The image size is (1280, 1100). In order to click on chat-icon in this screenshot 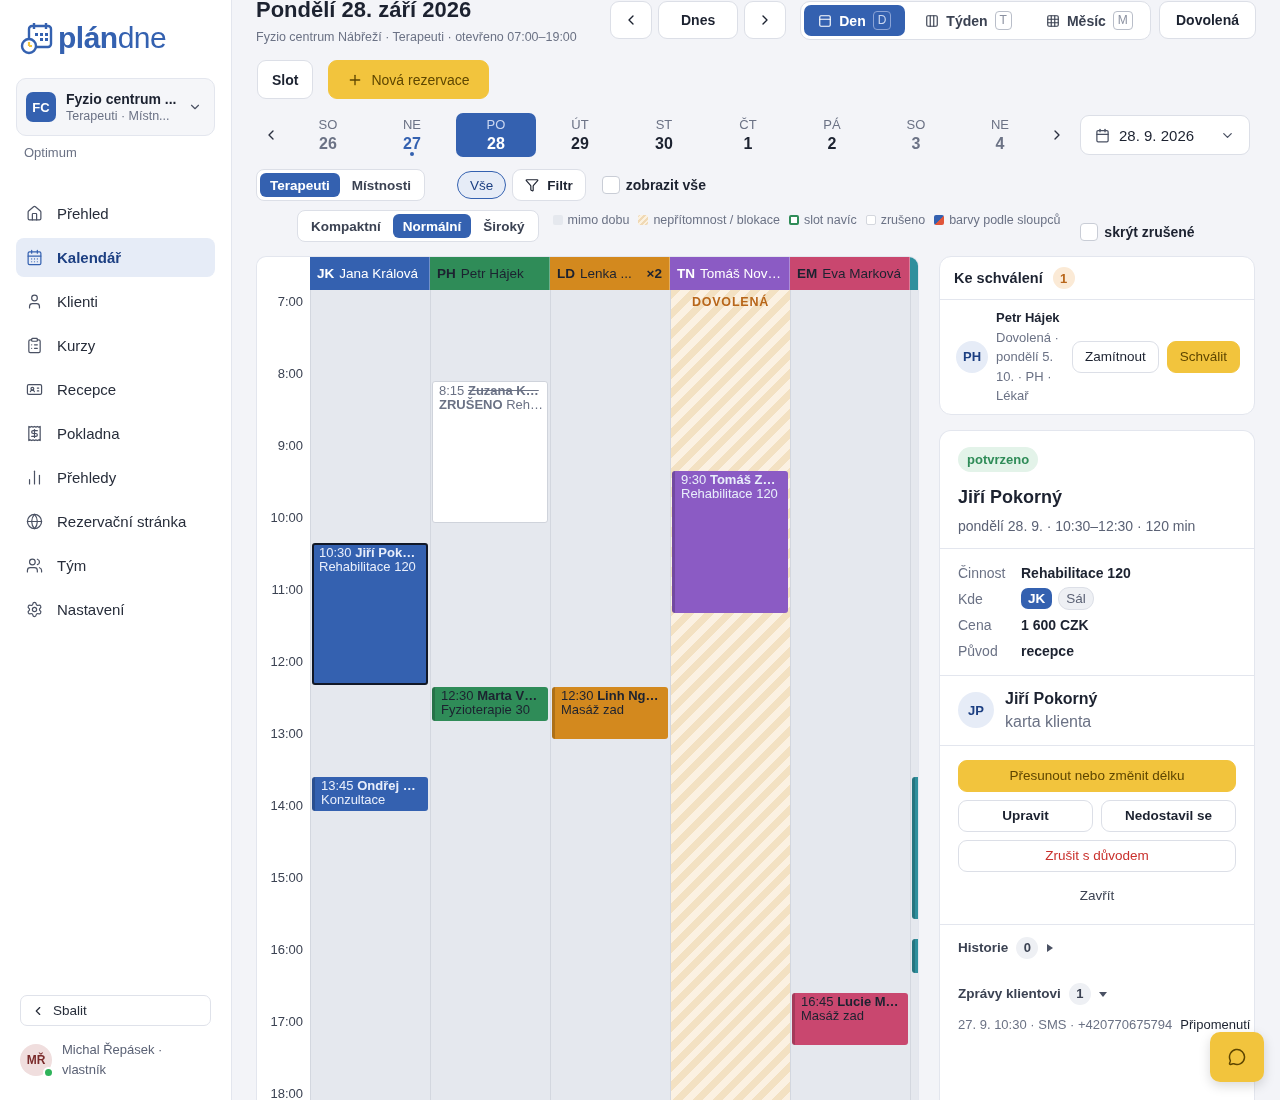, I will do `click(1237, 1057)`.